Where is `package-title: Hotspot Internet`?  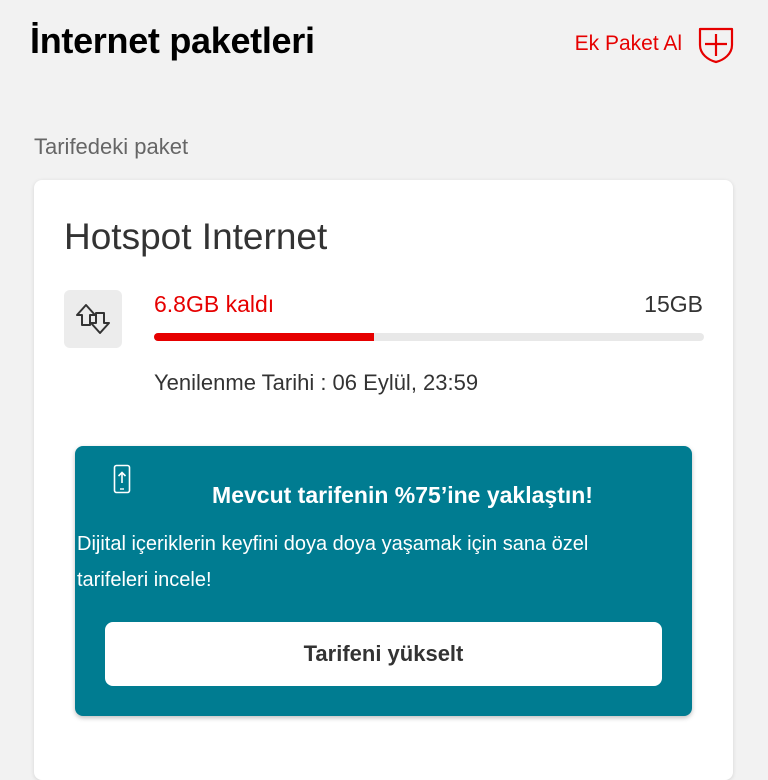 package-title: Hotspot Internet is located at coordinates (196, 236).